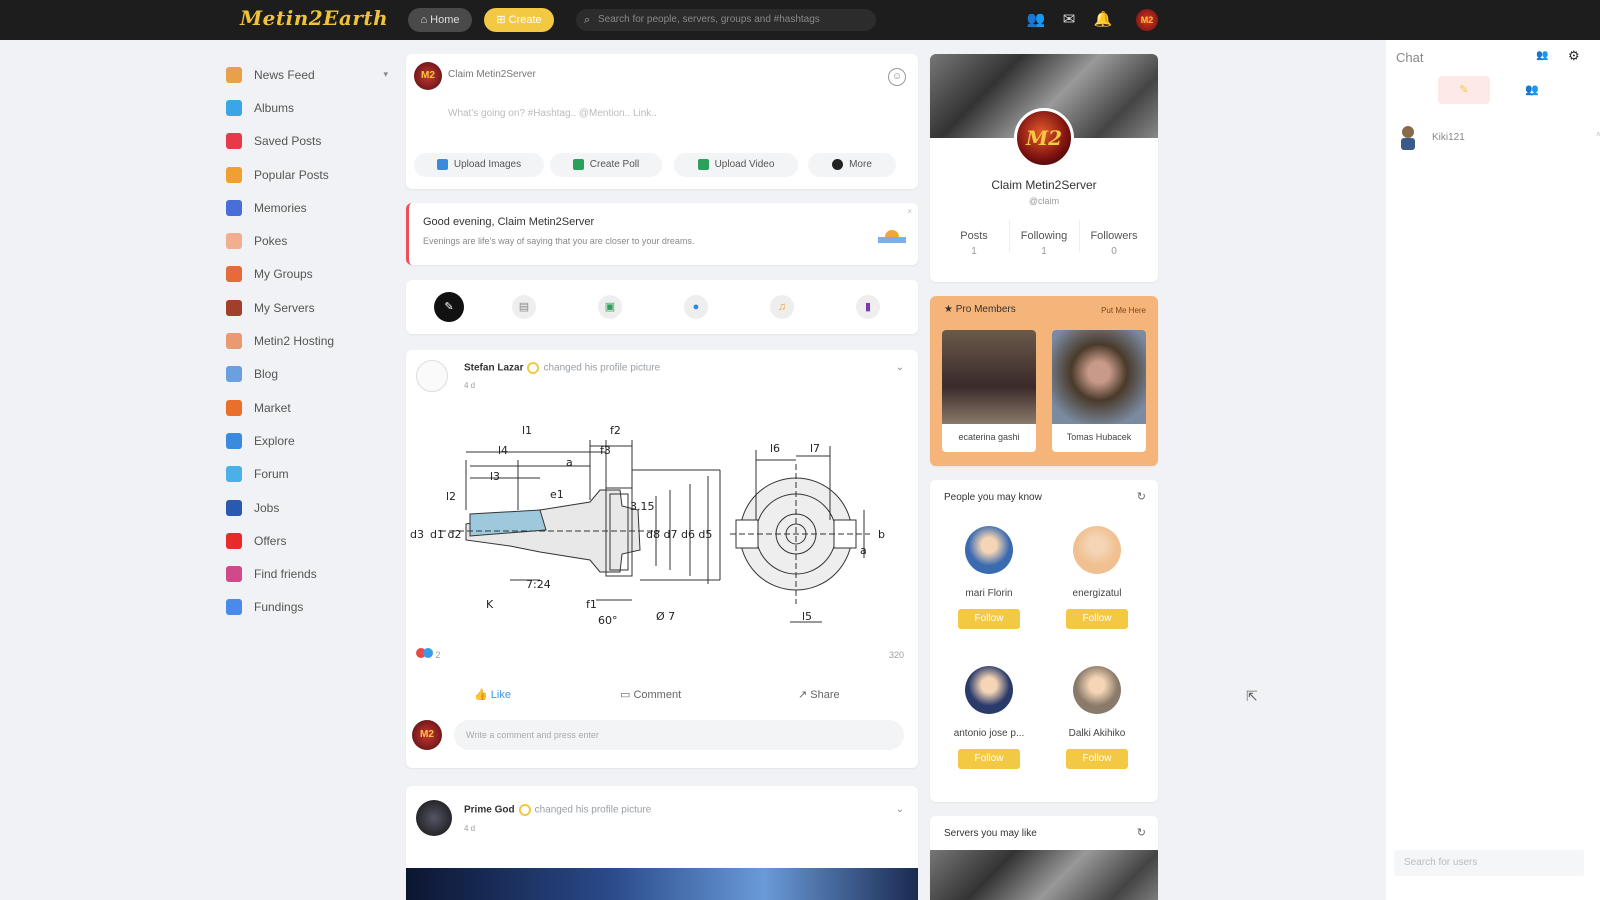  What do you see at coordinates (524, 307) in the screenshot?
I see `gif-icon: ▤` at bounding box center [524, 307].